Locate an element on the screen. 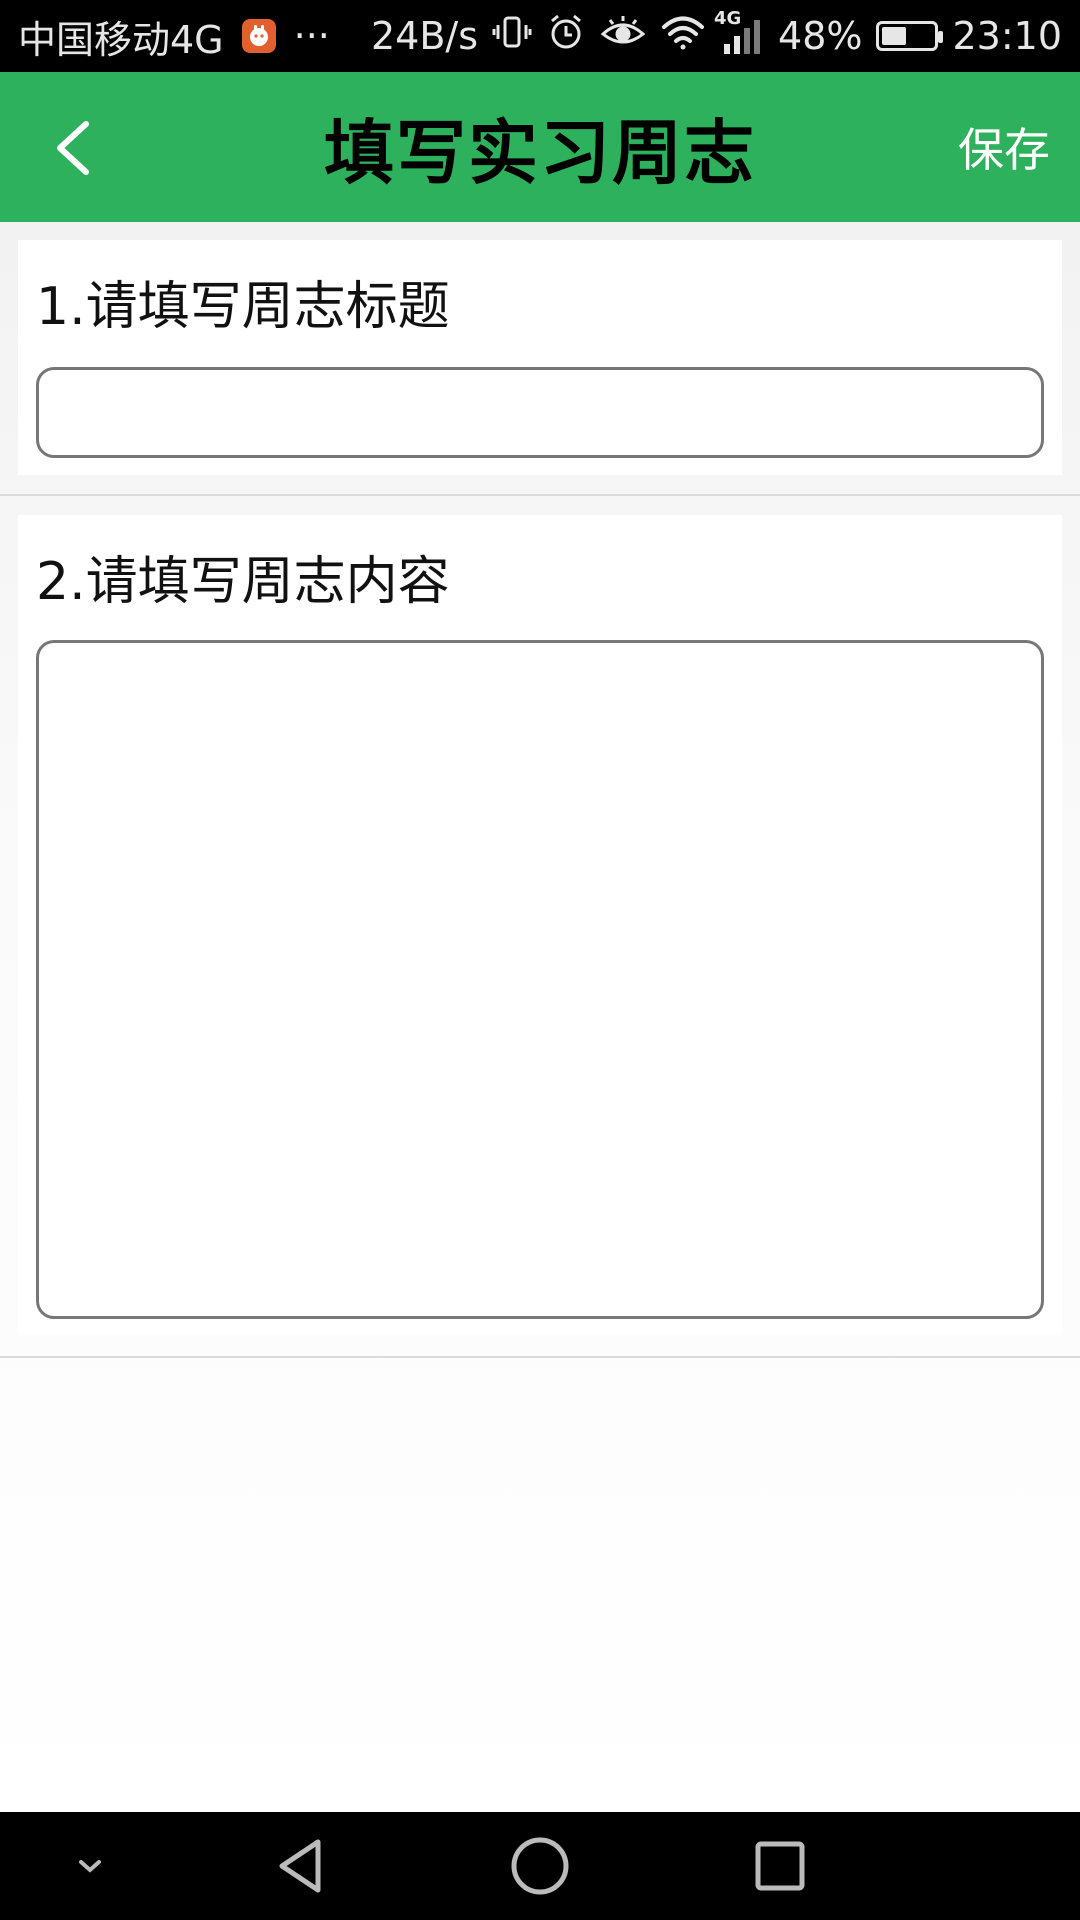  save-button: 保存 is located at coordinates (1004, 147).